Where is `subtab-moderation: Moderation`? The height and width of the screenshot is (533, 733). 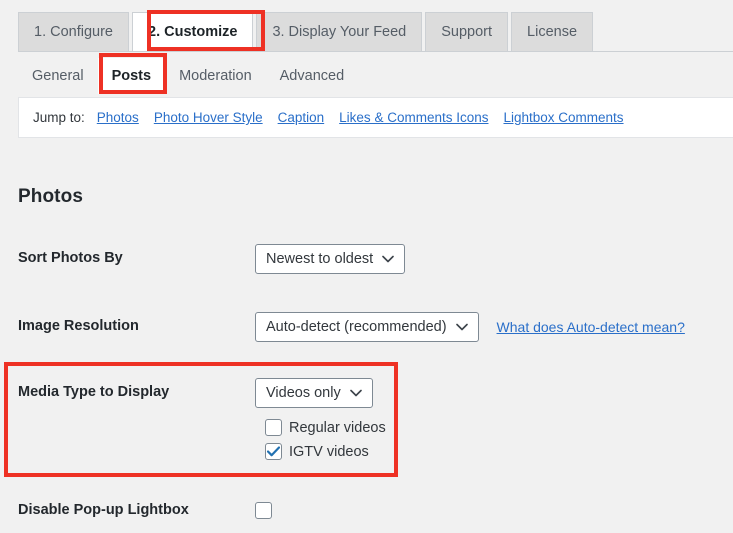
subtab-moderation: Moderation is located at coordinates (215, 76).